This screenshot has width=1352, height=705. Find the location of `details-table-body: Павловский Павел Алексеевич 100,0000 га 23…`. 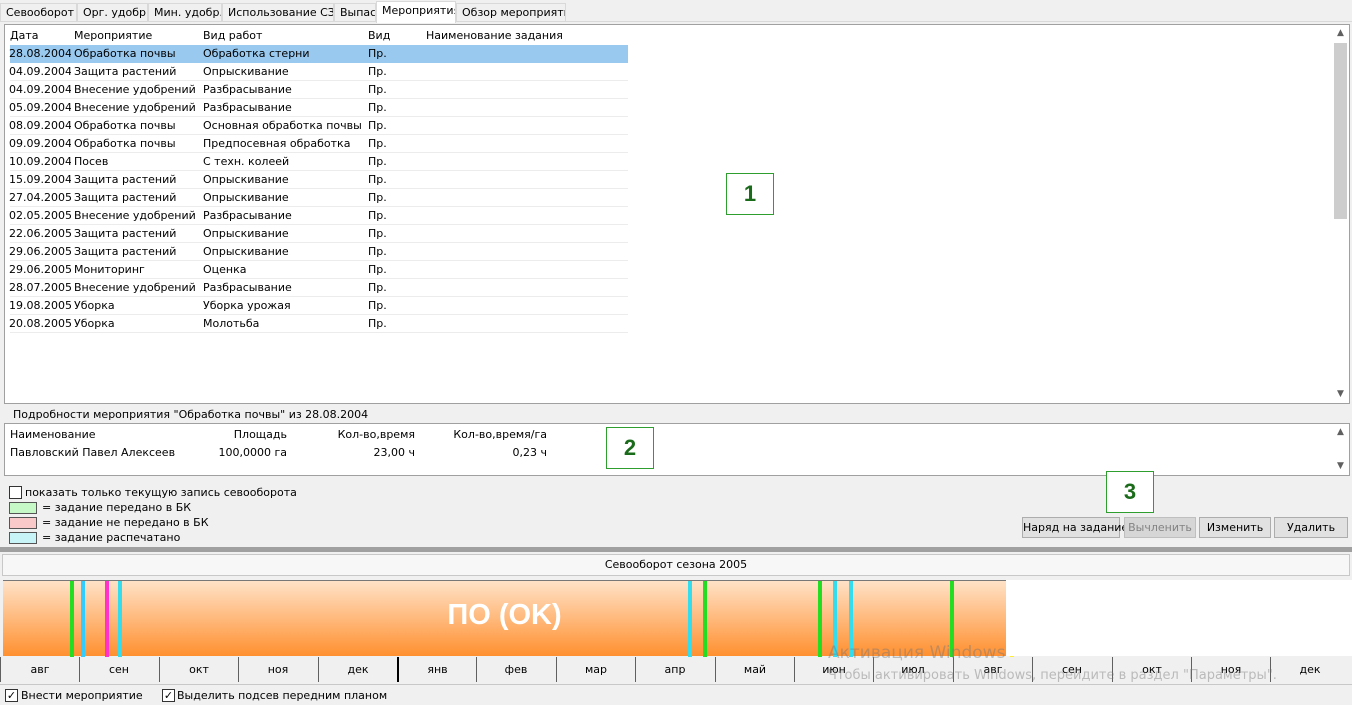

details-table-body: Павловский Павел Алексеевич 100,0000 га 23… is located at coordinates (285, 455).